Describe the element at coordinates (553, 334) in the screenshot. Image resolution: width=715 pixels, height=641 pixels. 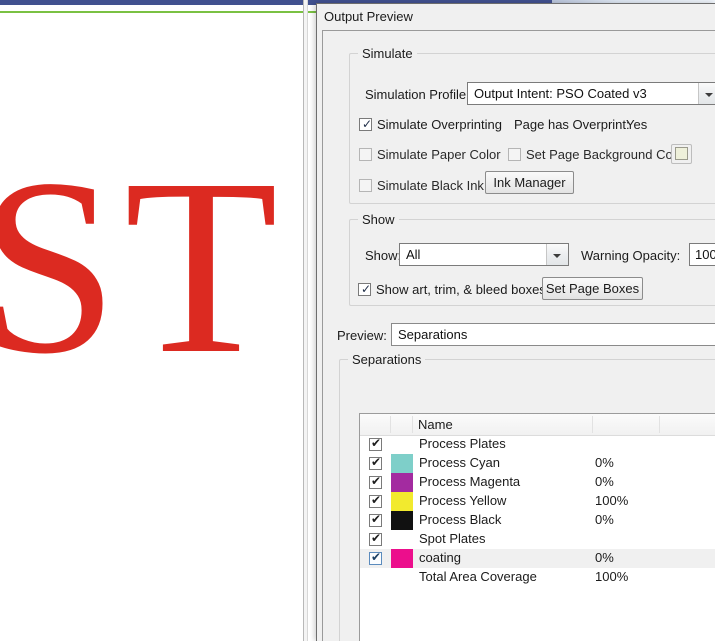
I see `preview-combobox: Separations` at that location.